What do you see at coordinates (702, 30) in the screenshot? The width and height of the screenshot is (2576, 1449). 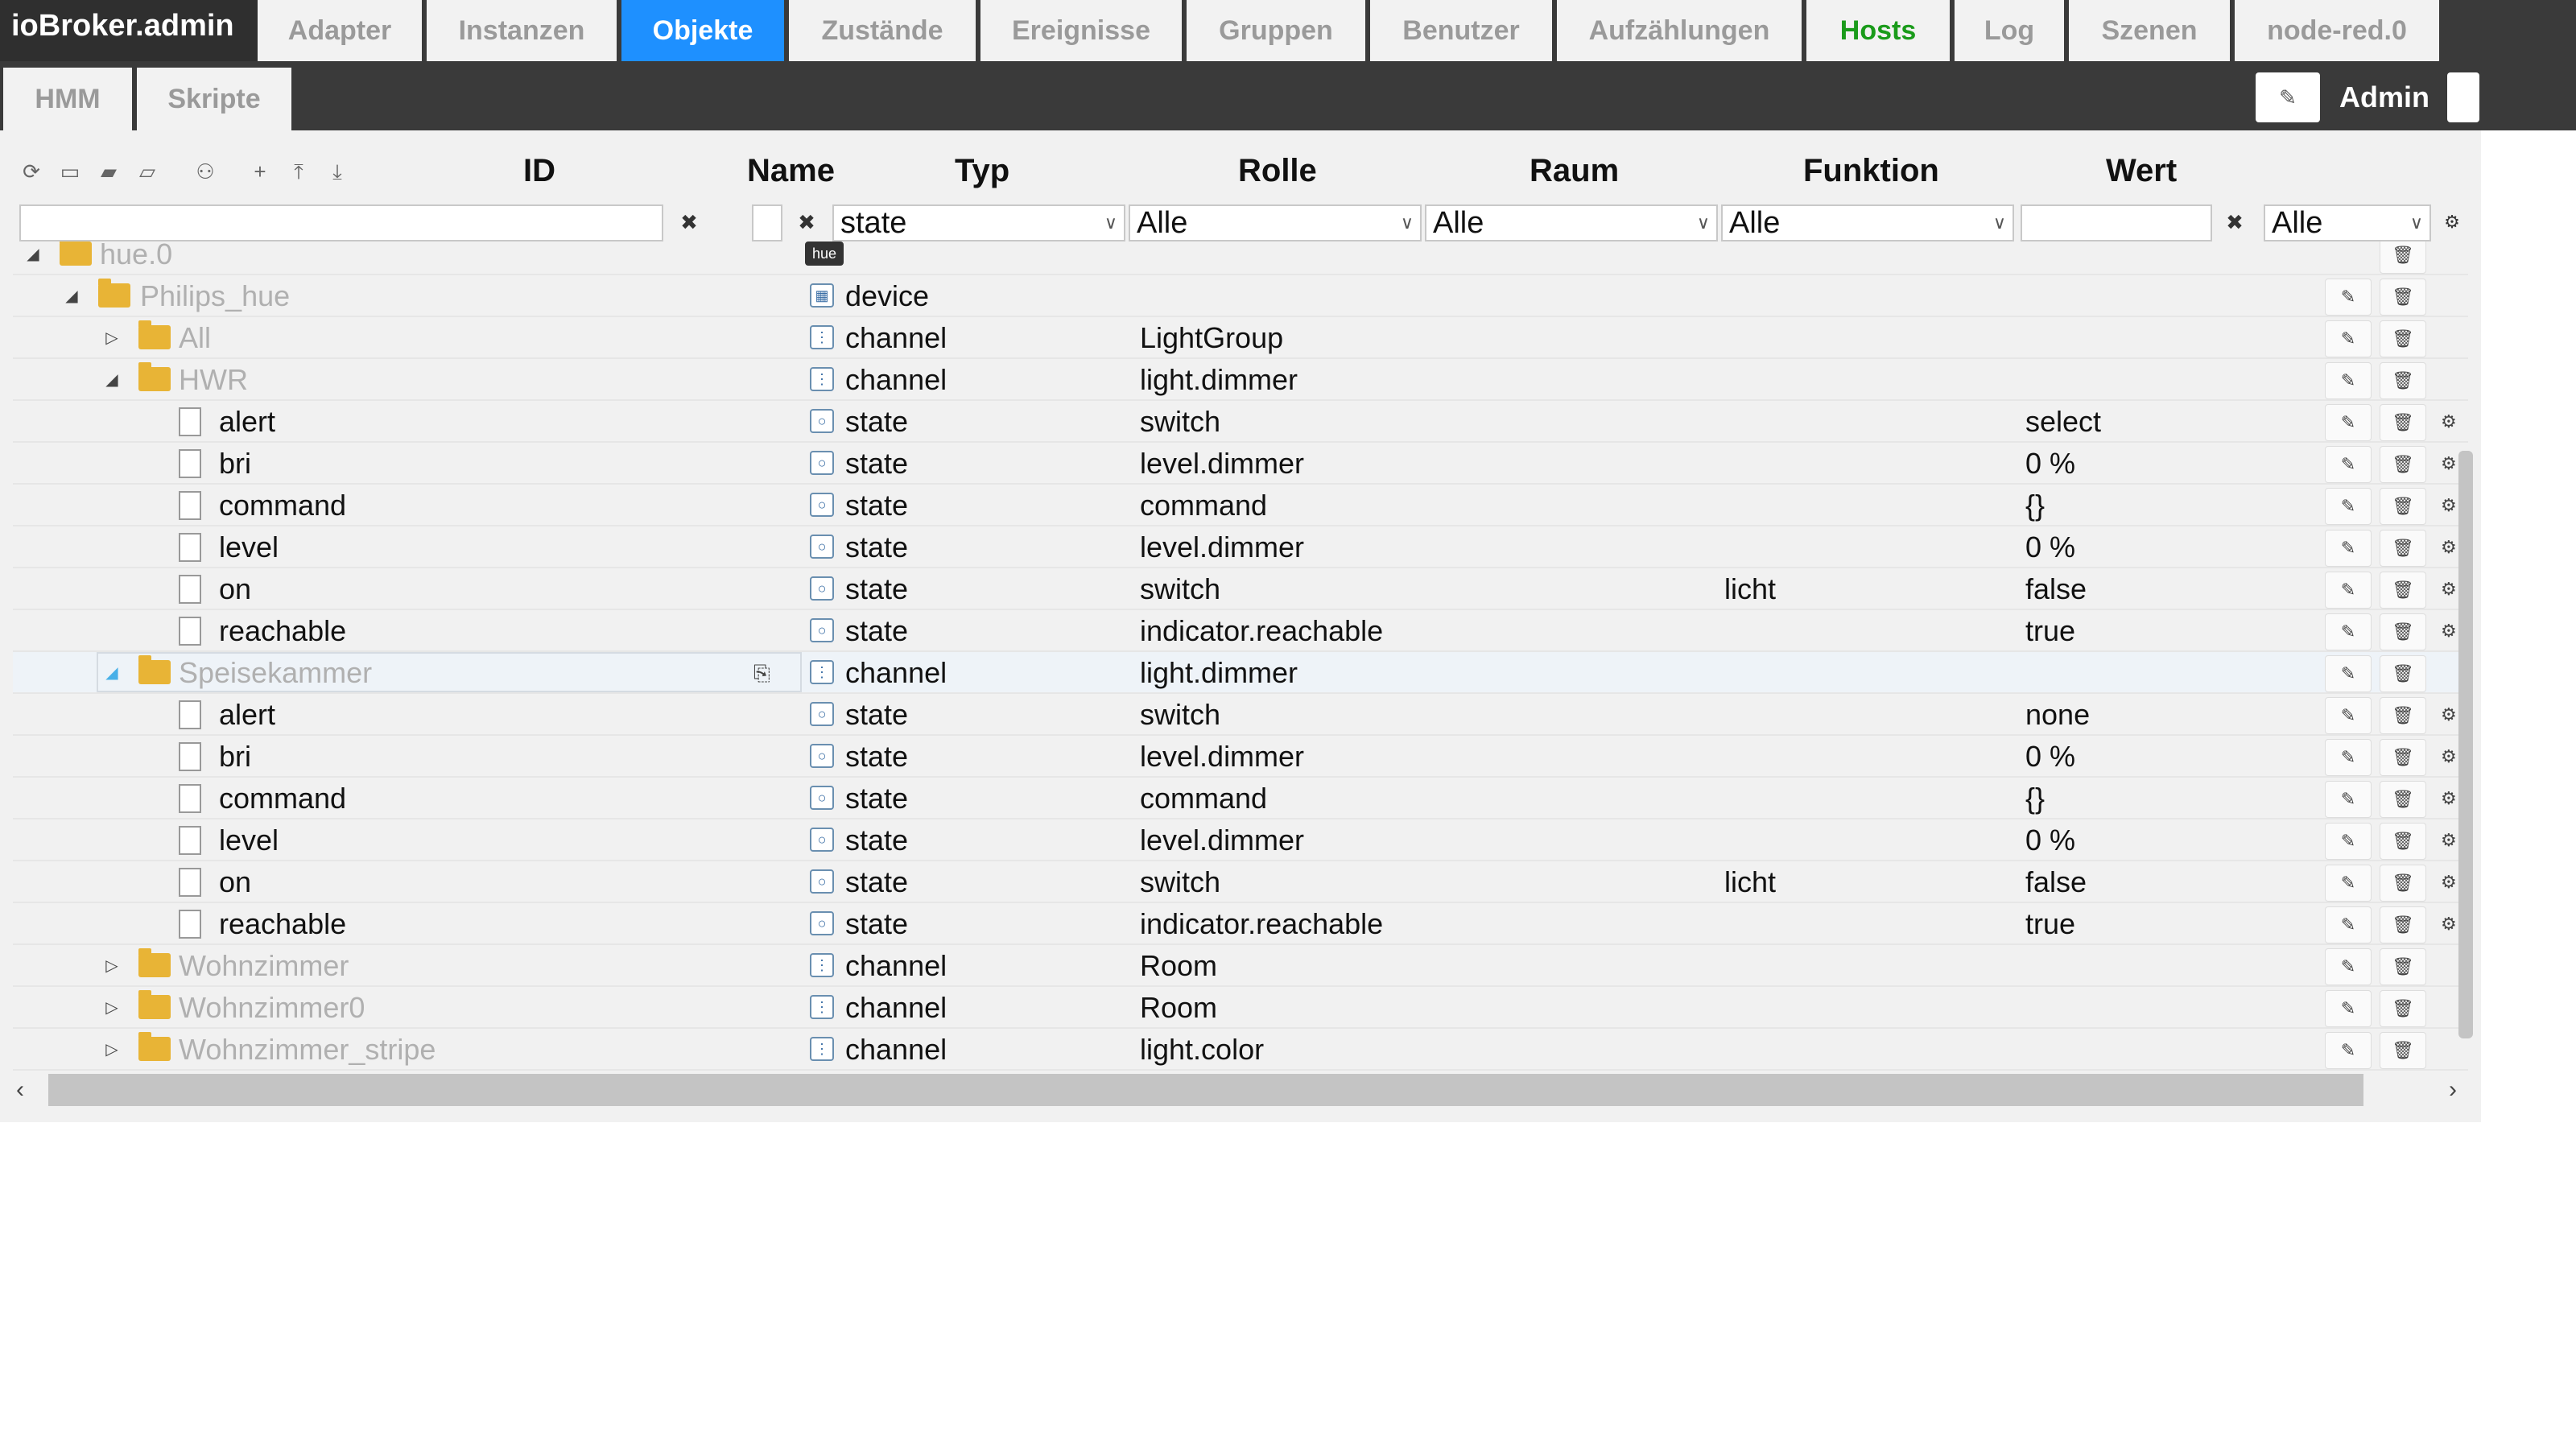 I see `tab-objekte: Objekte` at bounding box center [702, 30].